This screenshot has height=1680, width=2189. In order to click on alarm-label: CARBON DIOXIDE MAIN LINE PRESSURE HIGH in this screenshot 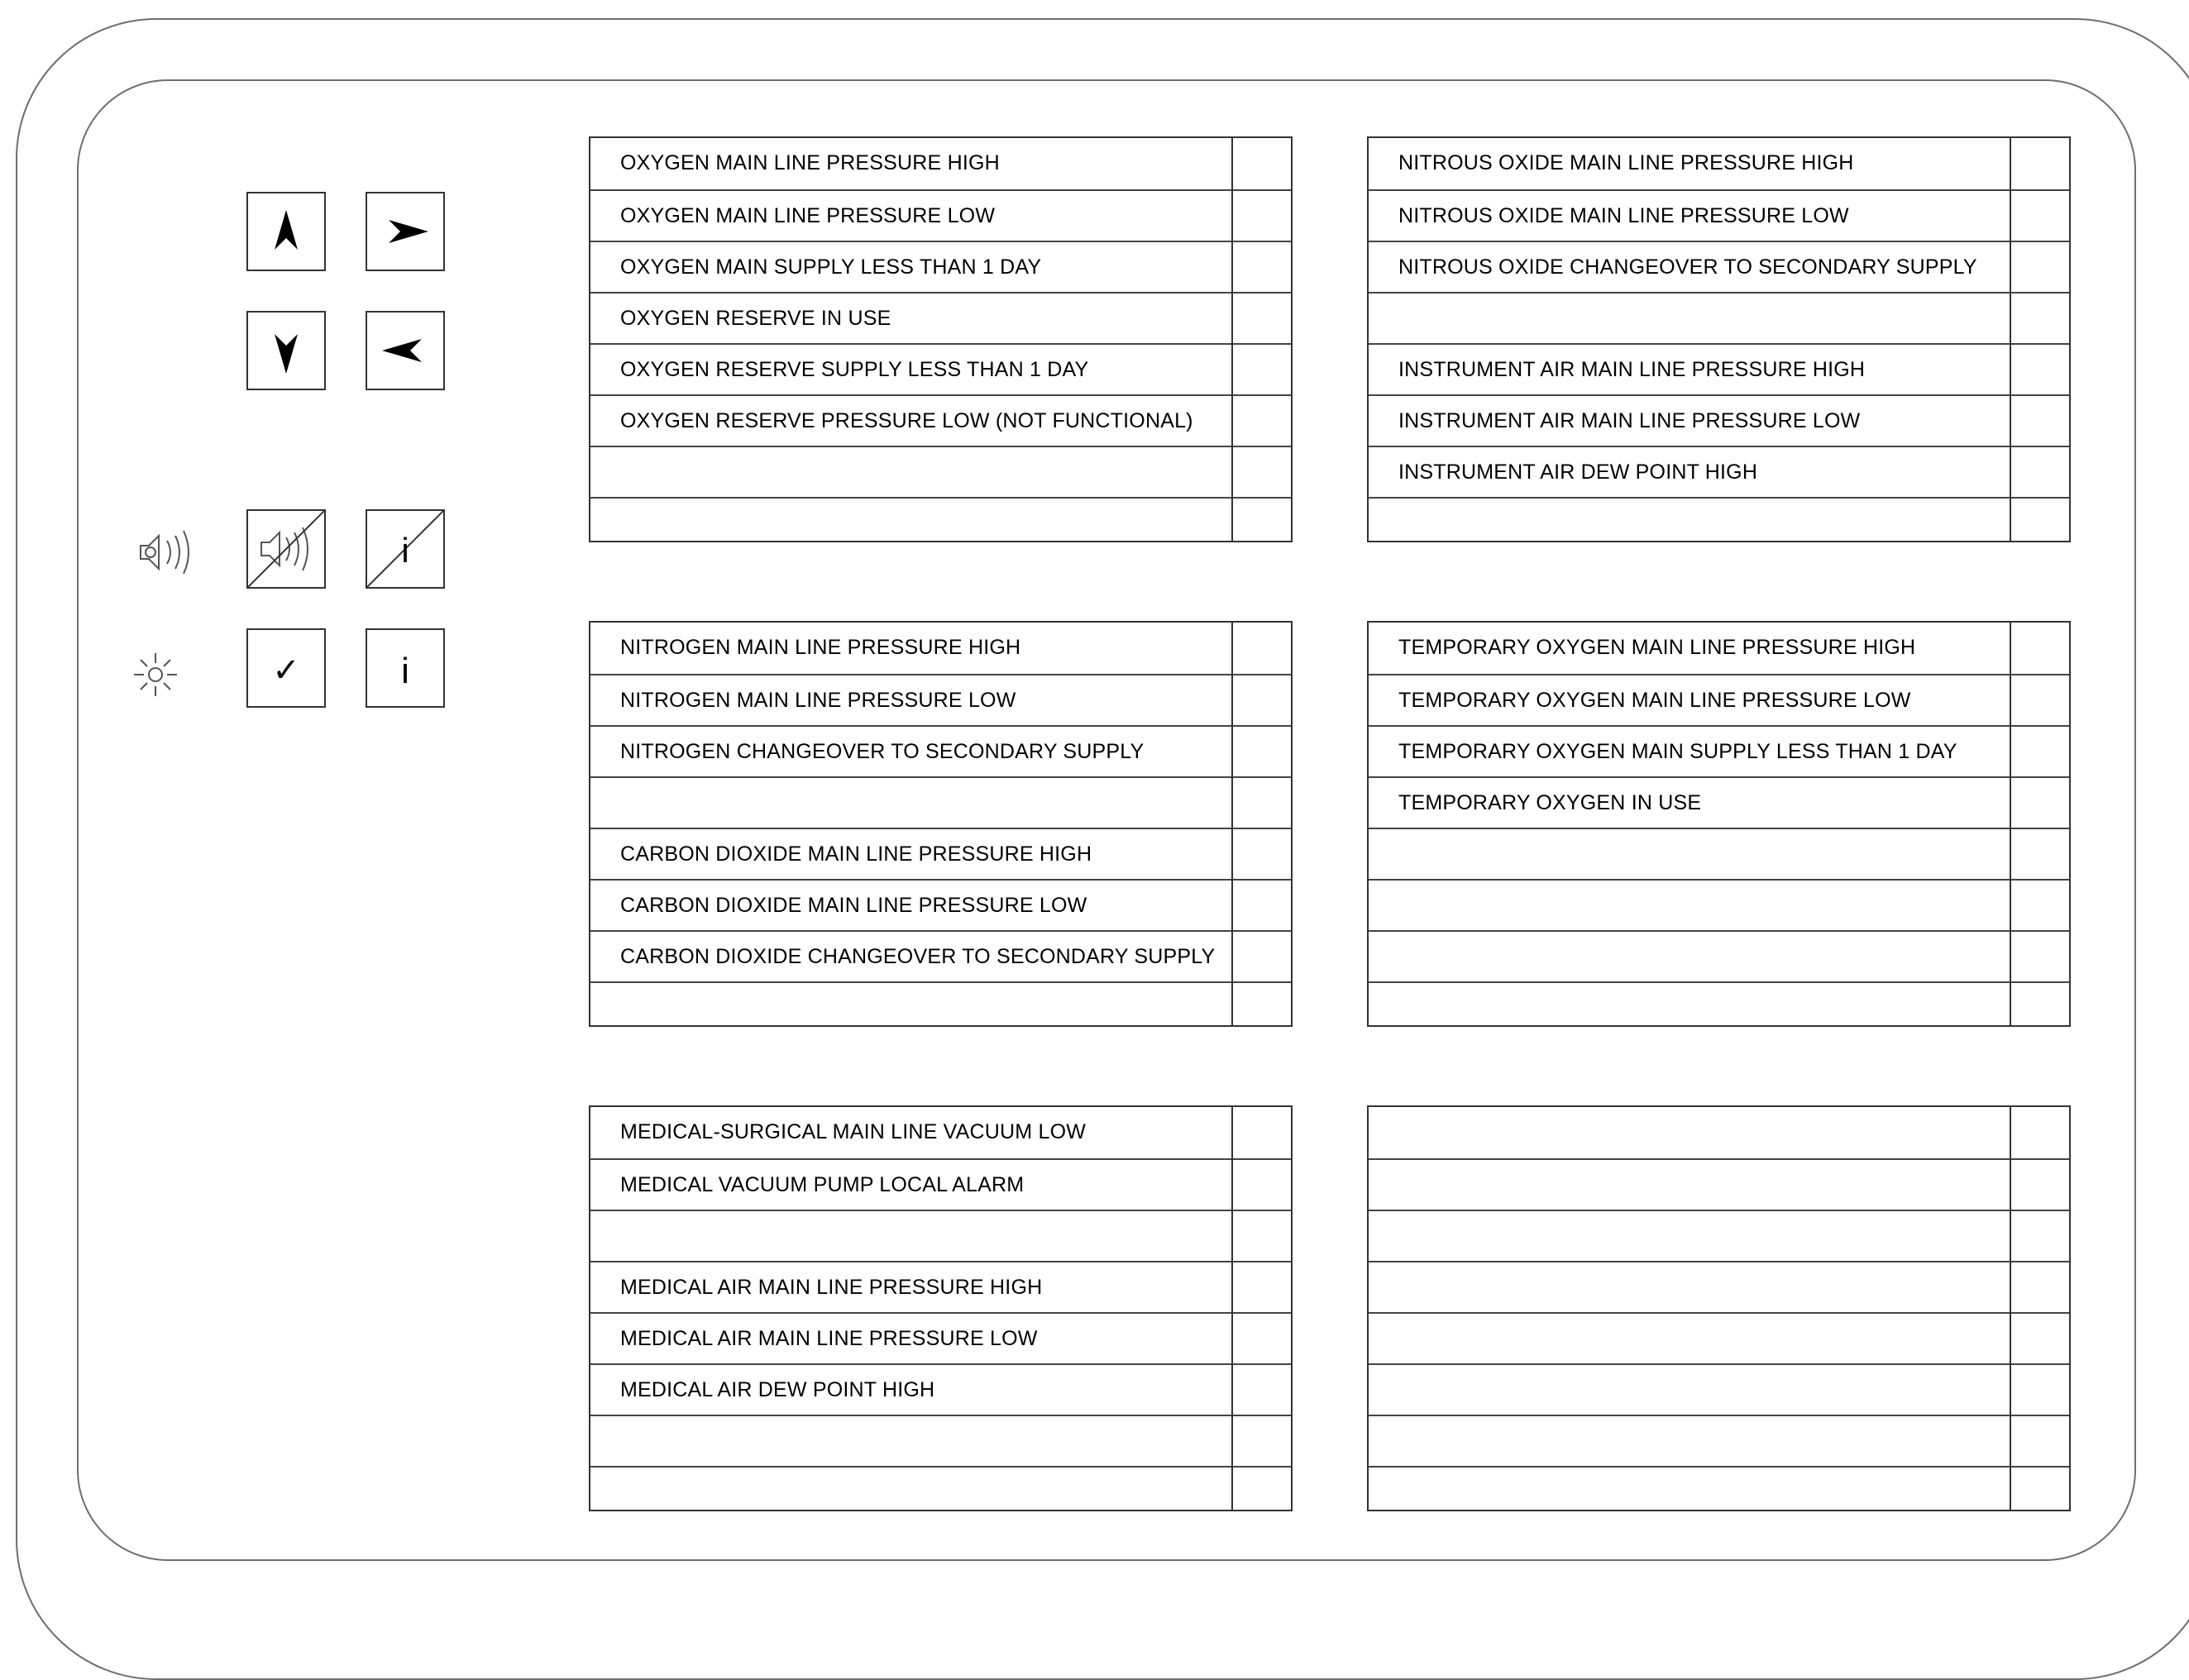, I will do `click(856, 854)`.